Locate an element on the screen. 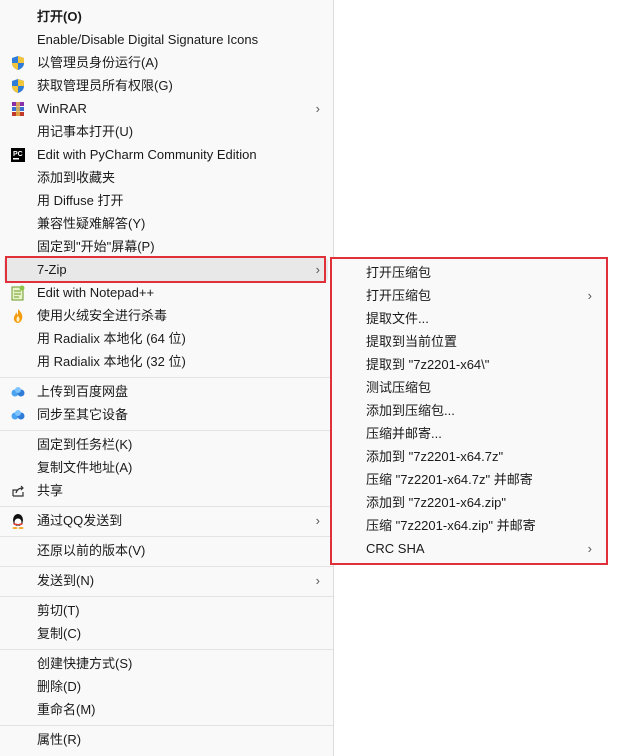  menu-item-label: 共享 is located at coordinates (50, 490).